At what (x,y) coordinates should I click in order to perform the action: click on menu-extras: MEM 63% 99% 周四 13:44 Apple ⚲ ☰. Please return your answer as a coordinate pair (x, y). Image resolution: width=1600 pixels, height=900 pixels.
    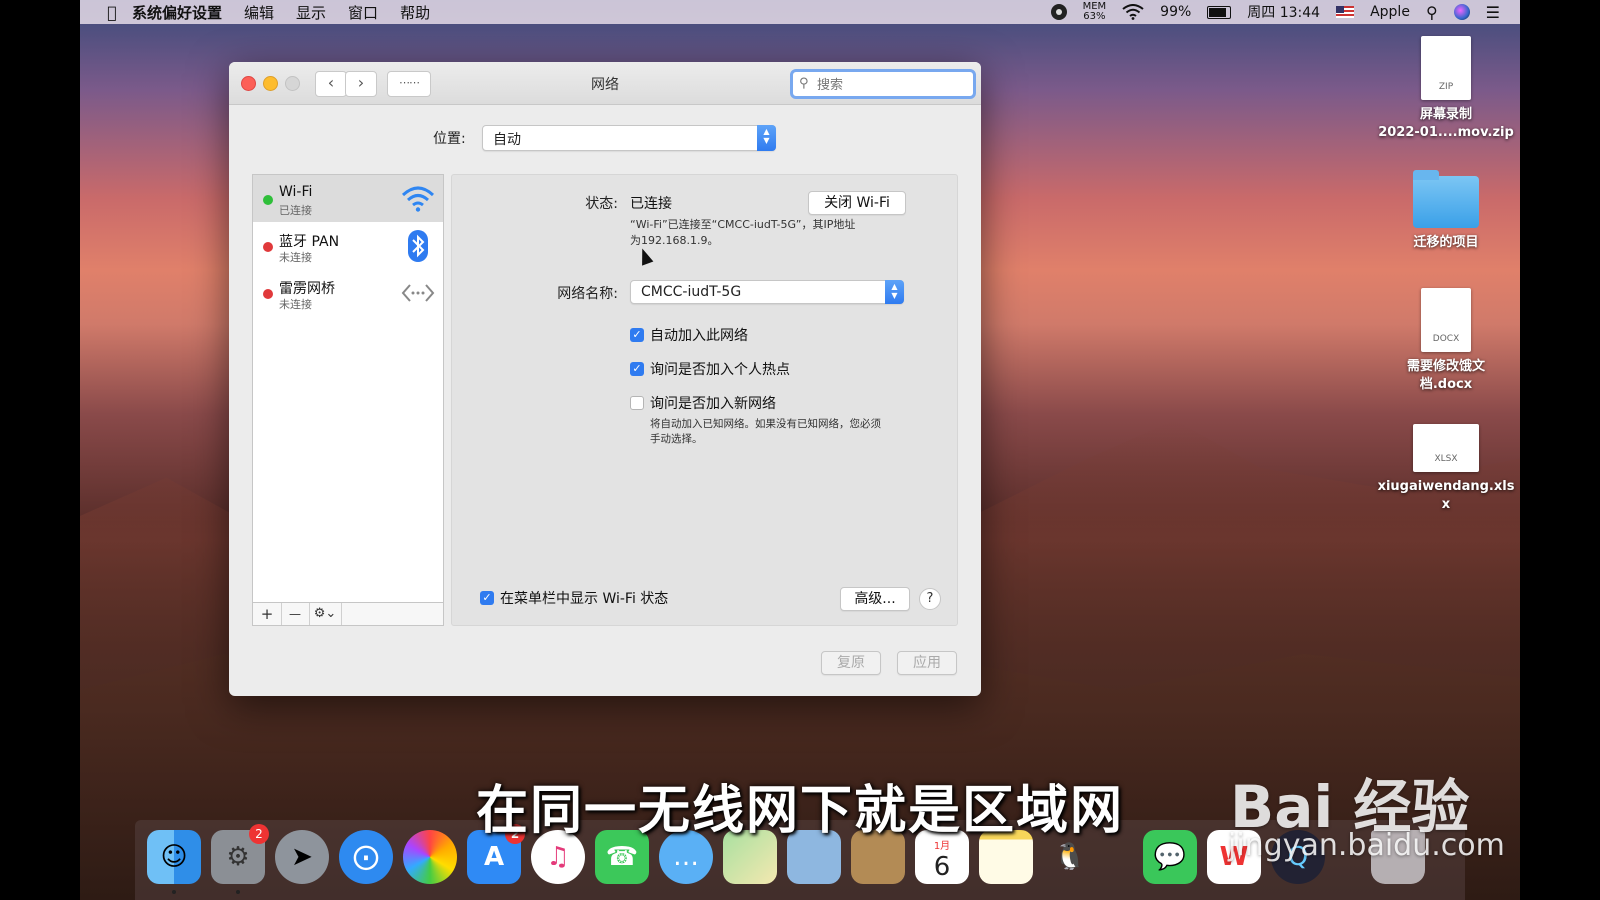
    Looking at the image, I should click on (1275, 12).